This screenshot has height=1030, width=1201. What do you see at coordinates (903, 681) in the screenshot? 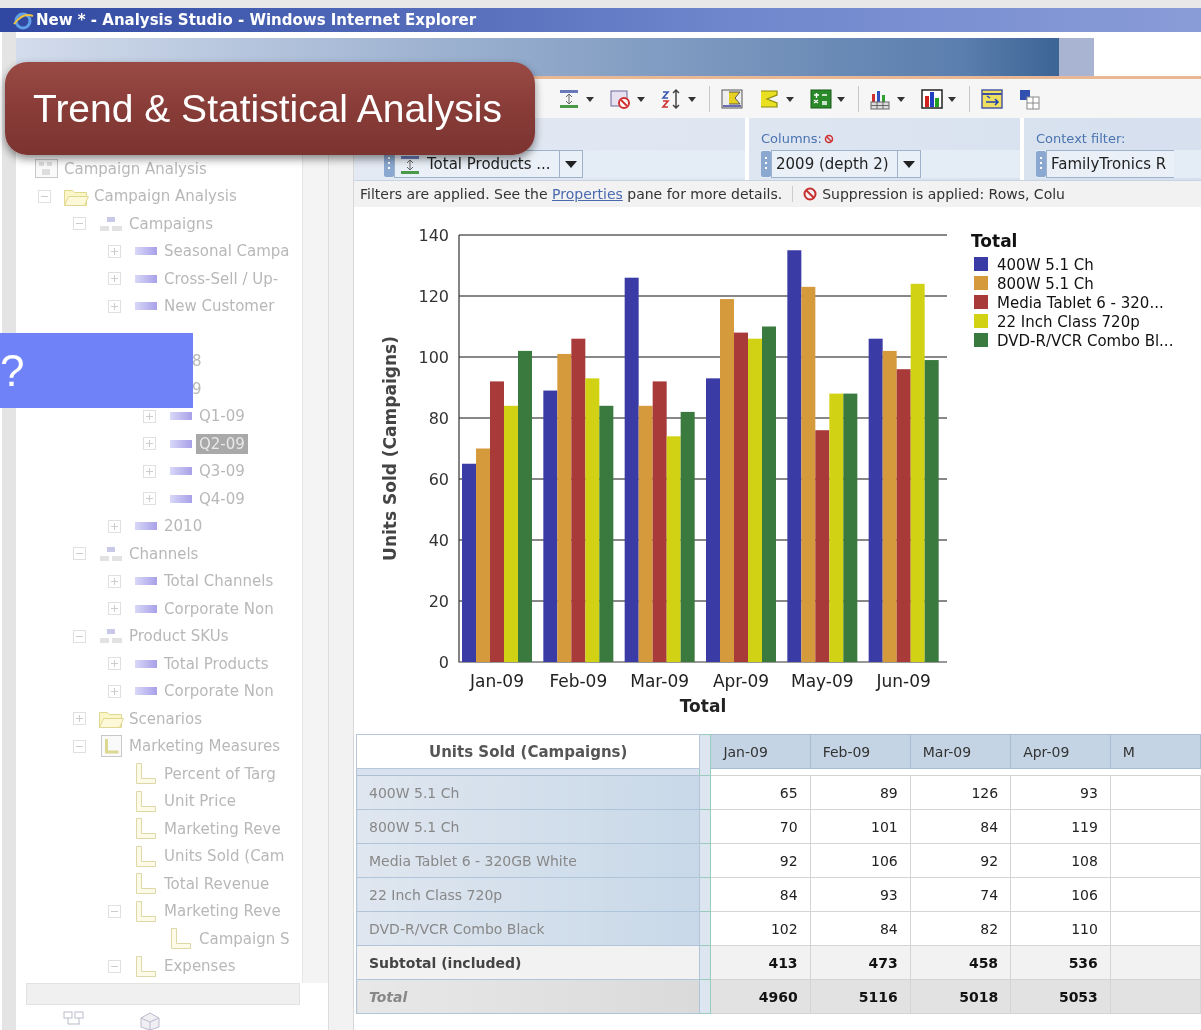
I see `axis-label: Jun-09` at bounding box center [903, 681].